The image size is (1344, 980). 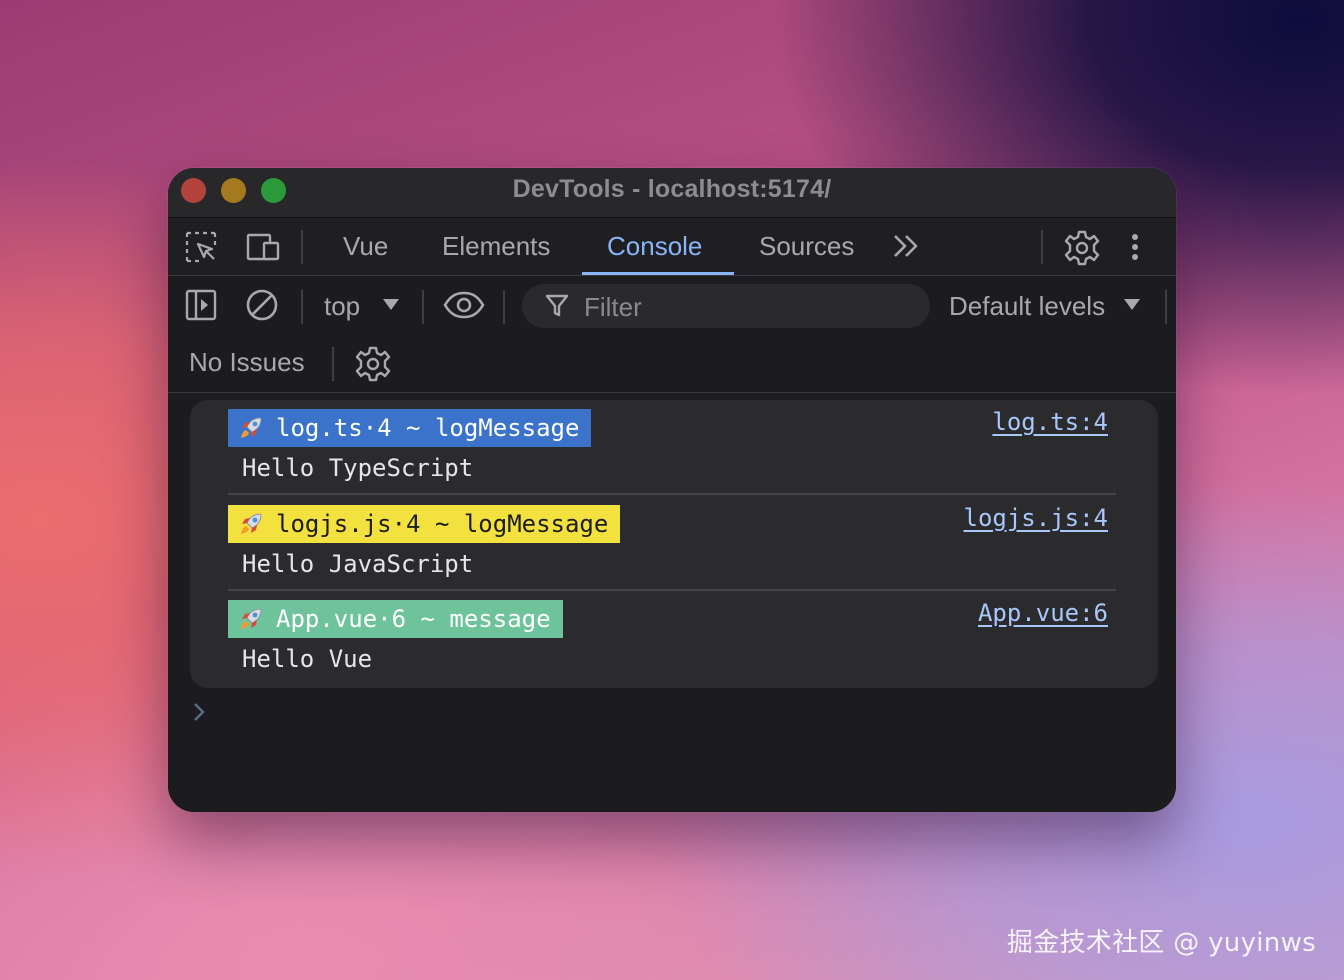 What do you see at coordinates (262, 247) in the screenshot?
I see `device-toolbar-icon` at bounding box center [262, 247].